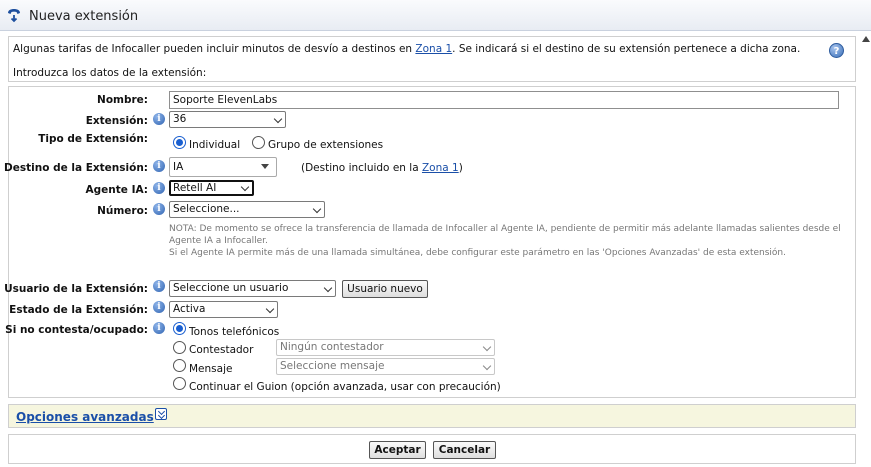 This screenshot has width=871, height=467. What do you see at coordinates (361, 168) in the screenshot?
I see `destino-note-before: (Destino incluido en la` at bounding box center [361, 168].